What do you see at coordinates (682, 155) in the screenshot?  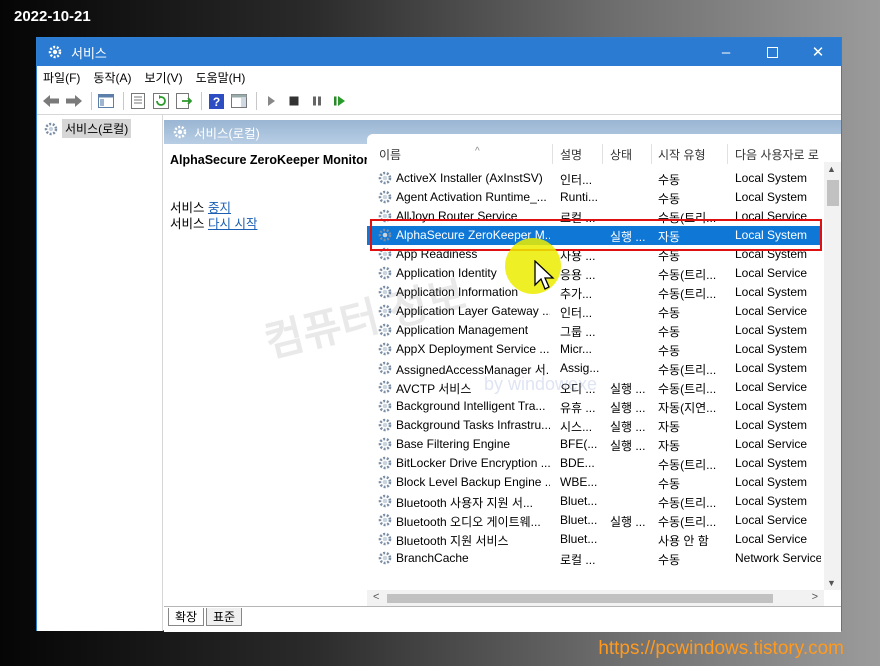 I see `column-header-startup-type: 시작 유형` at bounding box center [682, 155].